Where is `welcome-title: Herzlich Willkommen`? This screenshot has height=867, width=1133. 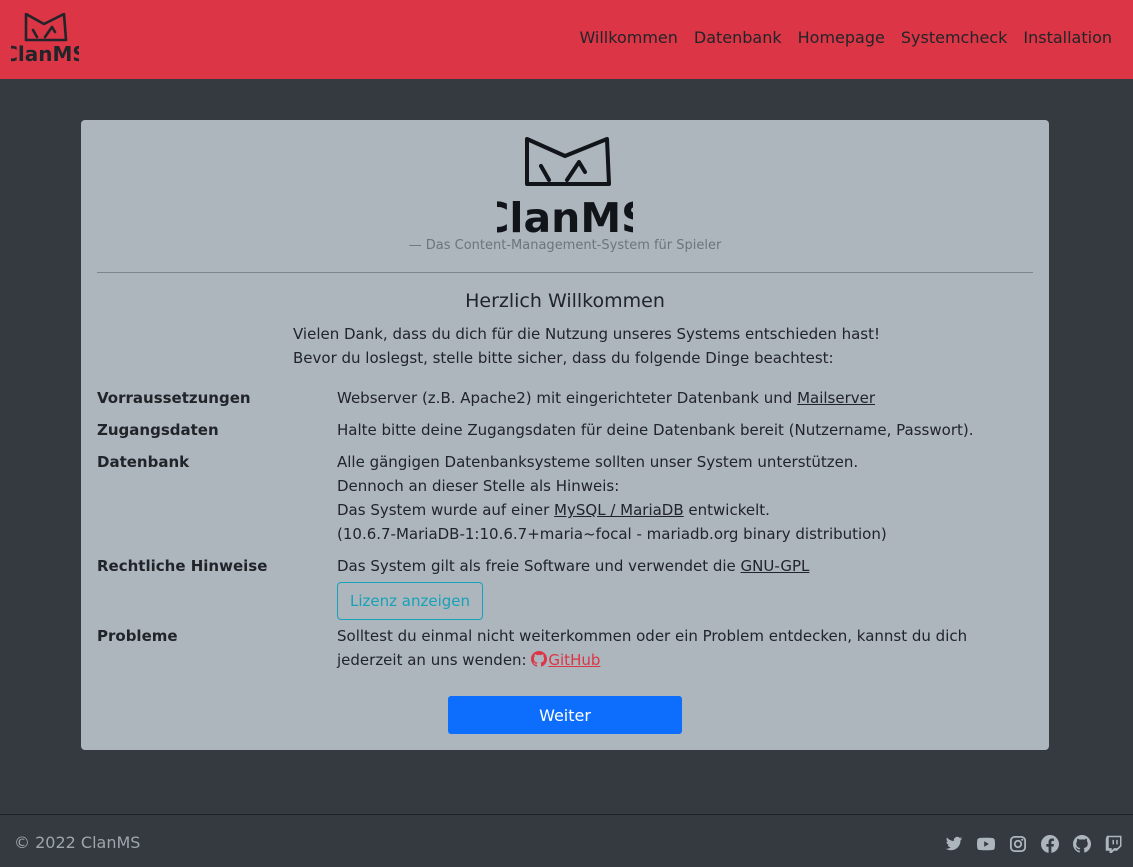 welcome-title: Herzlich Willkommen is located at coordinates (565, 301).